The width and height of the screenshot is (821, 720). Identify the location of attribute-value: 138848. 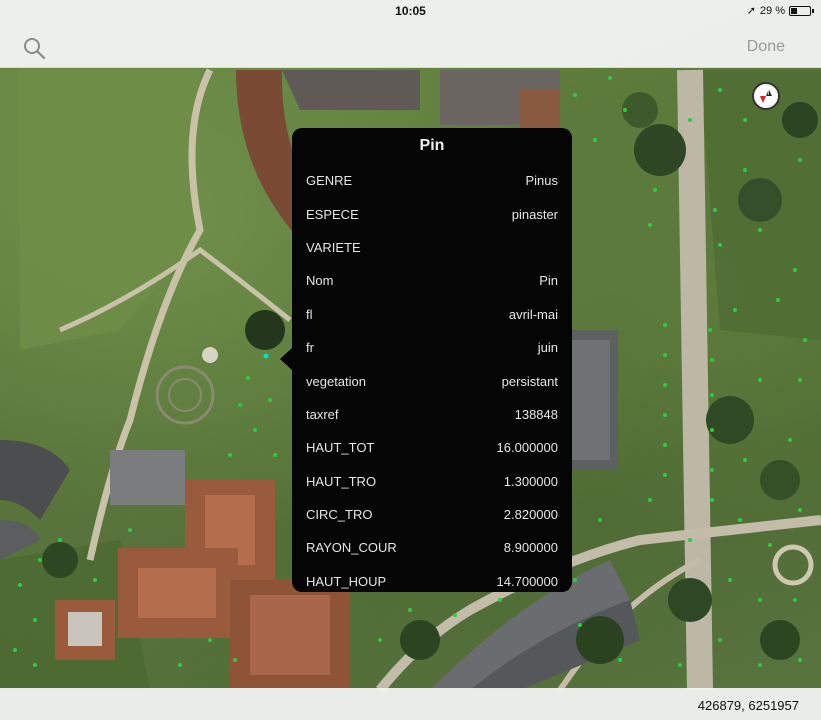
(536, 414).